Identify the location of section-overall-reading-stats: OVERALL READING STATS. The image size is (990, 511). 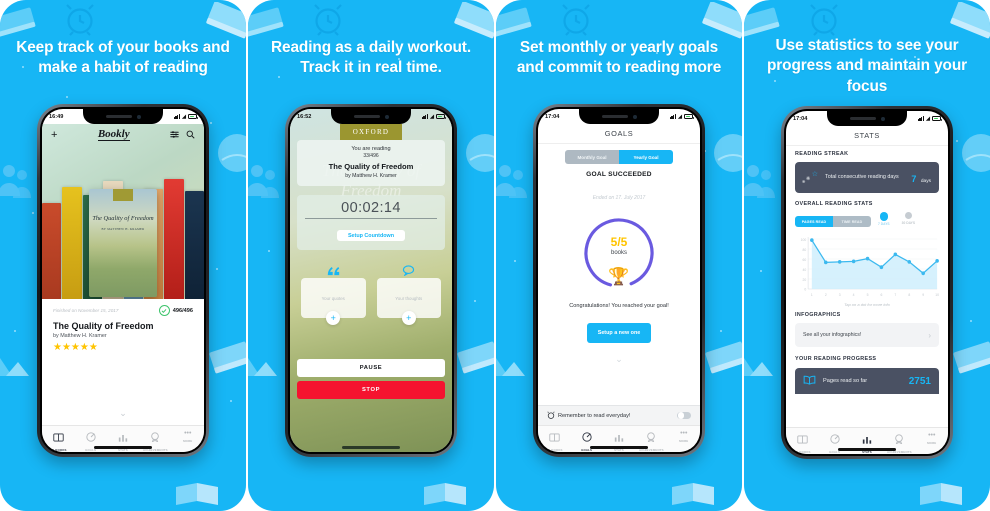
(834, 204).